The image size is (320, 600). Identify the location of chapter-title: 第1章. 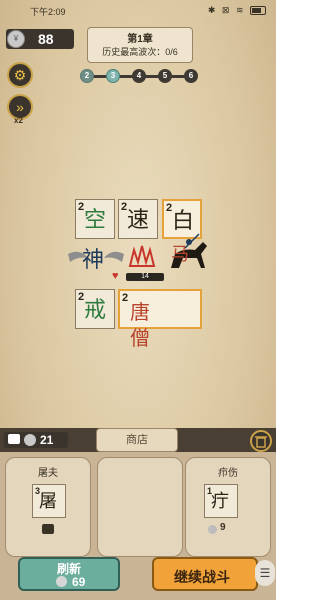
(140, 39).